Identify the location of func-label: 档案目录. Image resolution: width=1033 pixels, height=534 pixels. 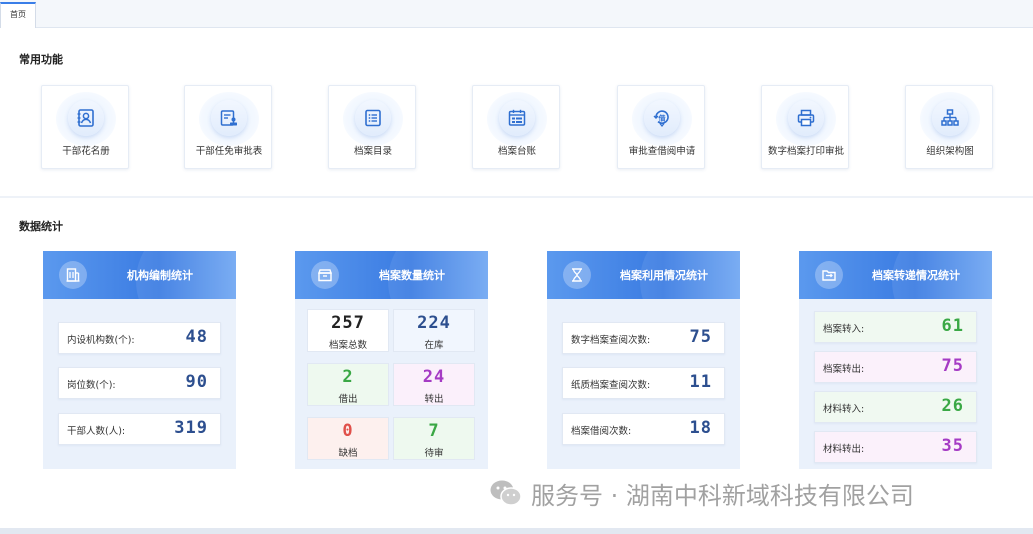
(372, 151).